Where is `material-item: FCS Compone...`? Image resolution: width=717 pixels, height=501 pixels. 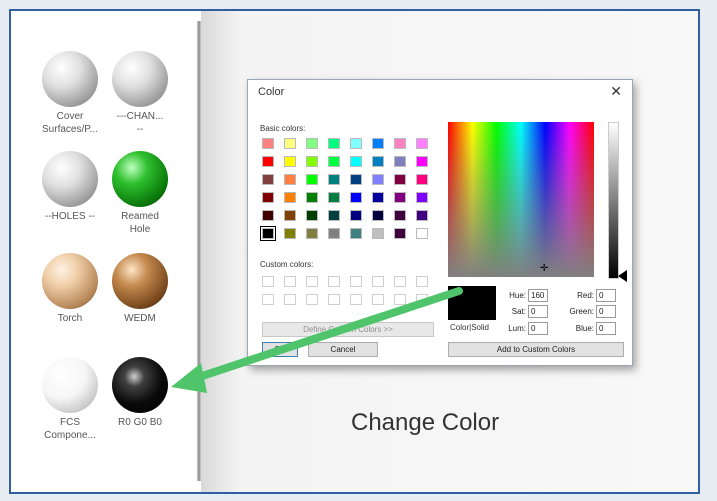
material-item: FCS Compone... is located at coordinates (70, 399).